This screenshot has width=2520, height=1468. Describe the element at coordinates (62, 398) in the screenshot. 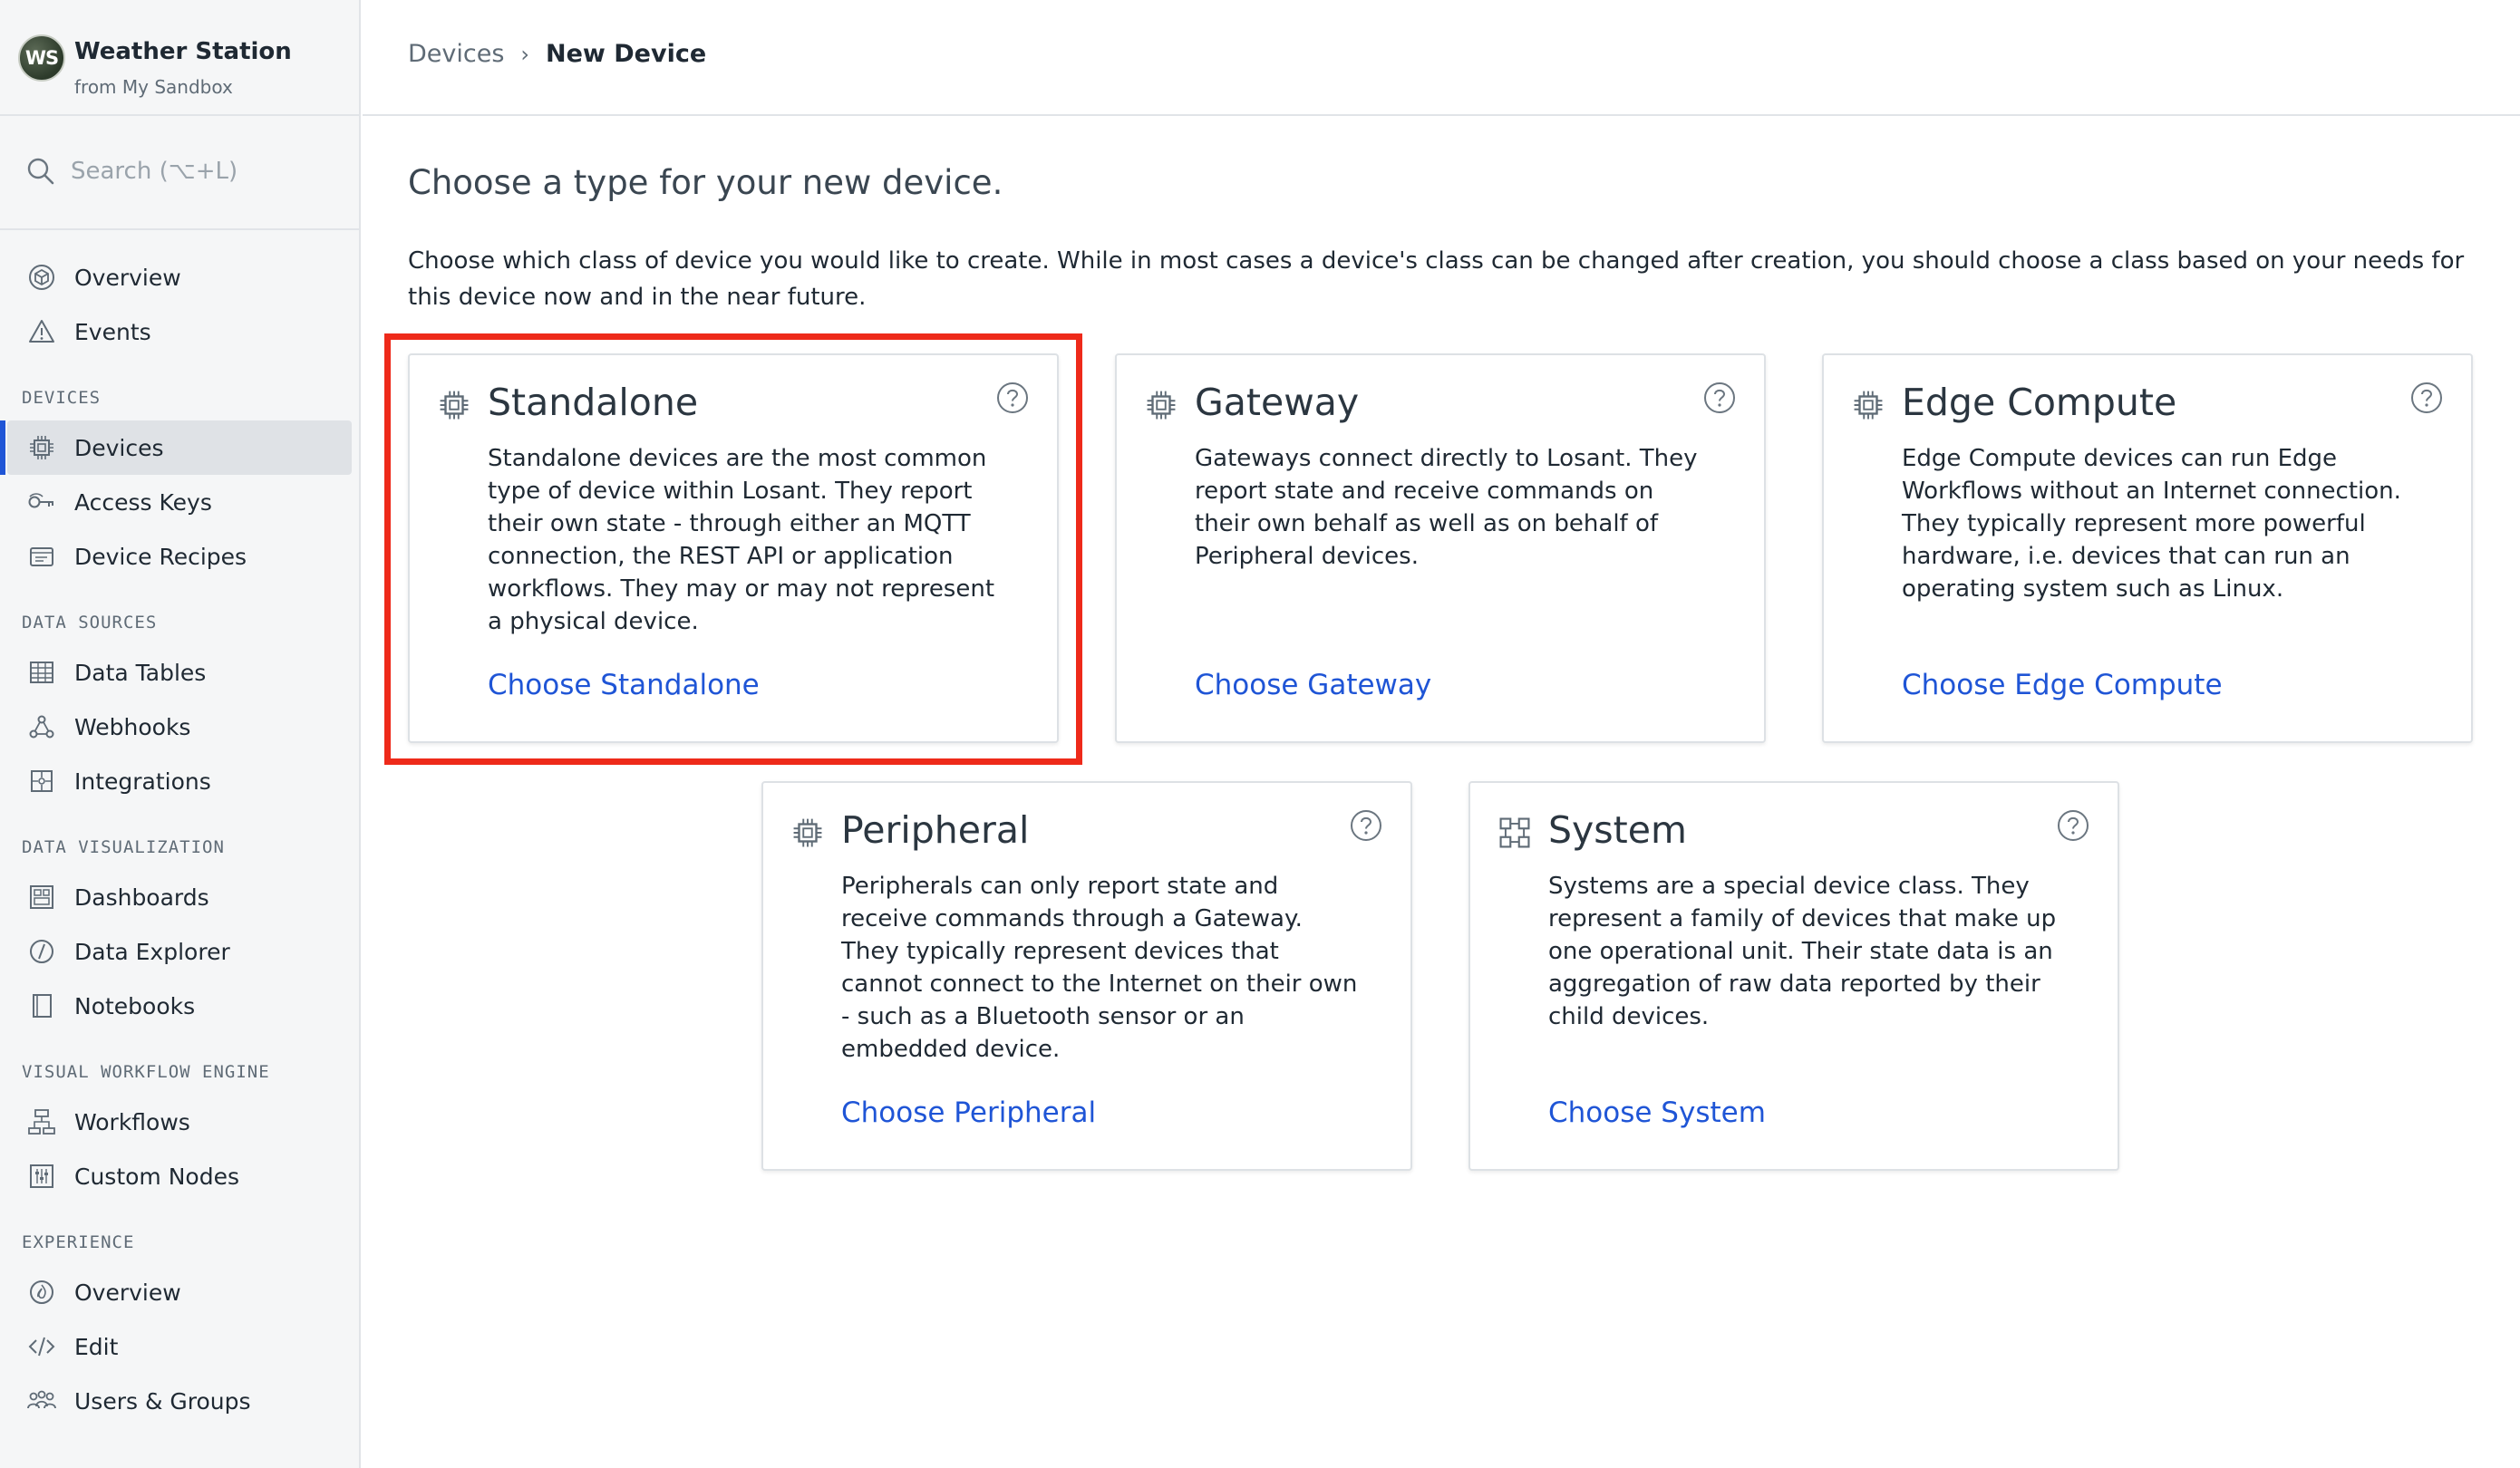

I see `nav-section-devices: DEVICES` at that location.